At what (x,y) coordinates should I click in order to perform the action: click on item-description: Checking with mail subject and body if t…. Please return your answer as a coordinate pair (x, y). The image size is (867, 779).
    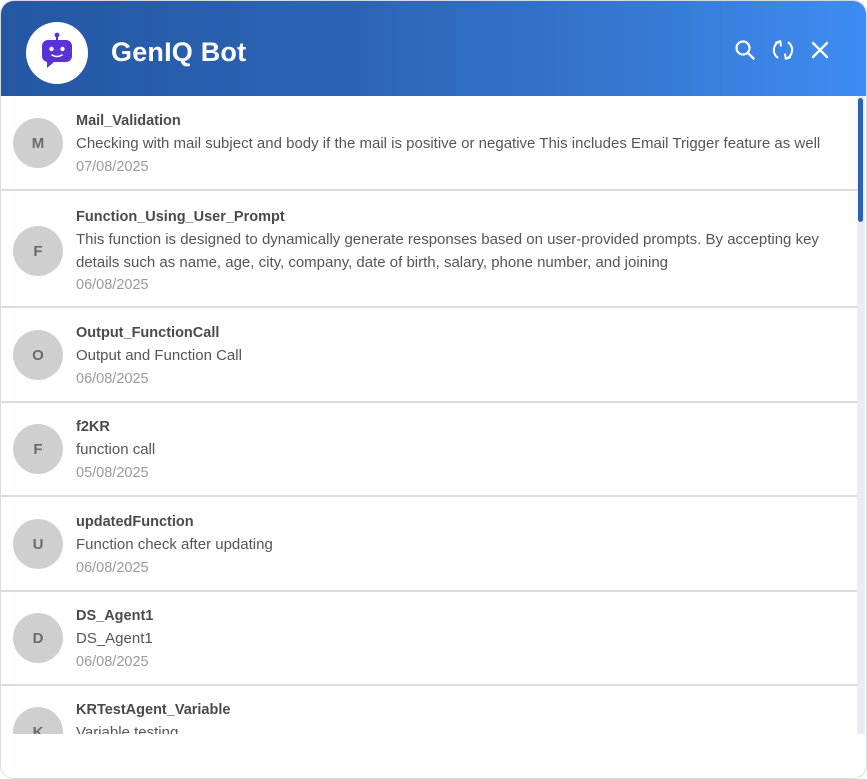
    Looking at the image, I should click on (448, 143).